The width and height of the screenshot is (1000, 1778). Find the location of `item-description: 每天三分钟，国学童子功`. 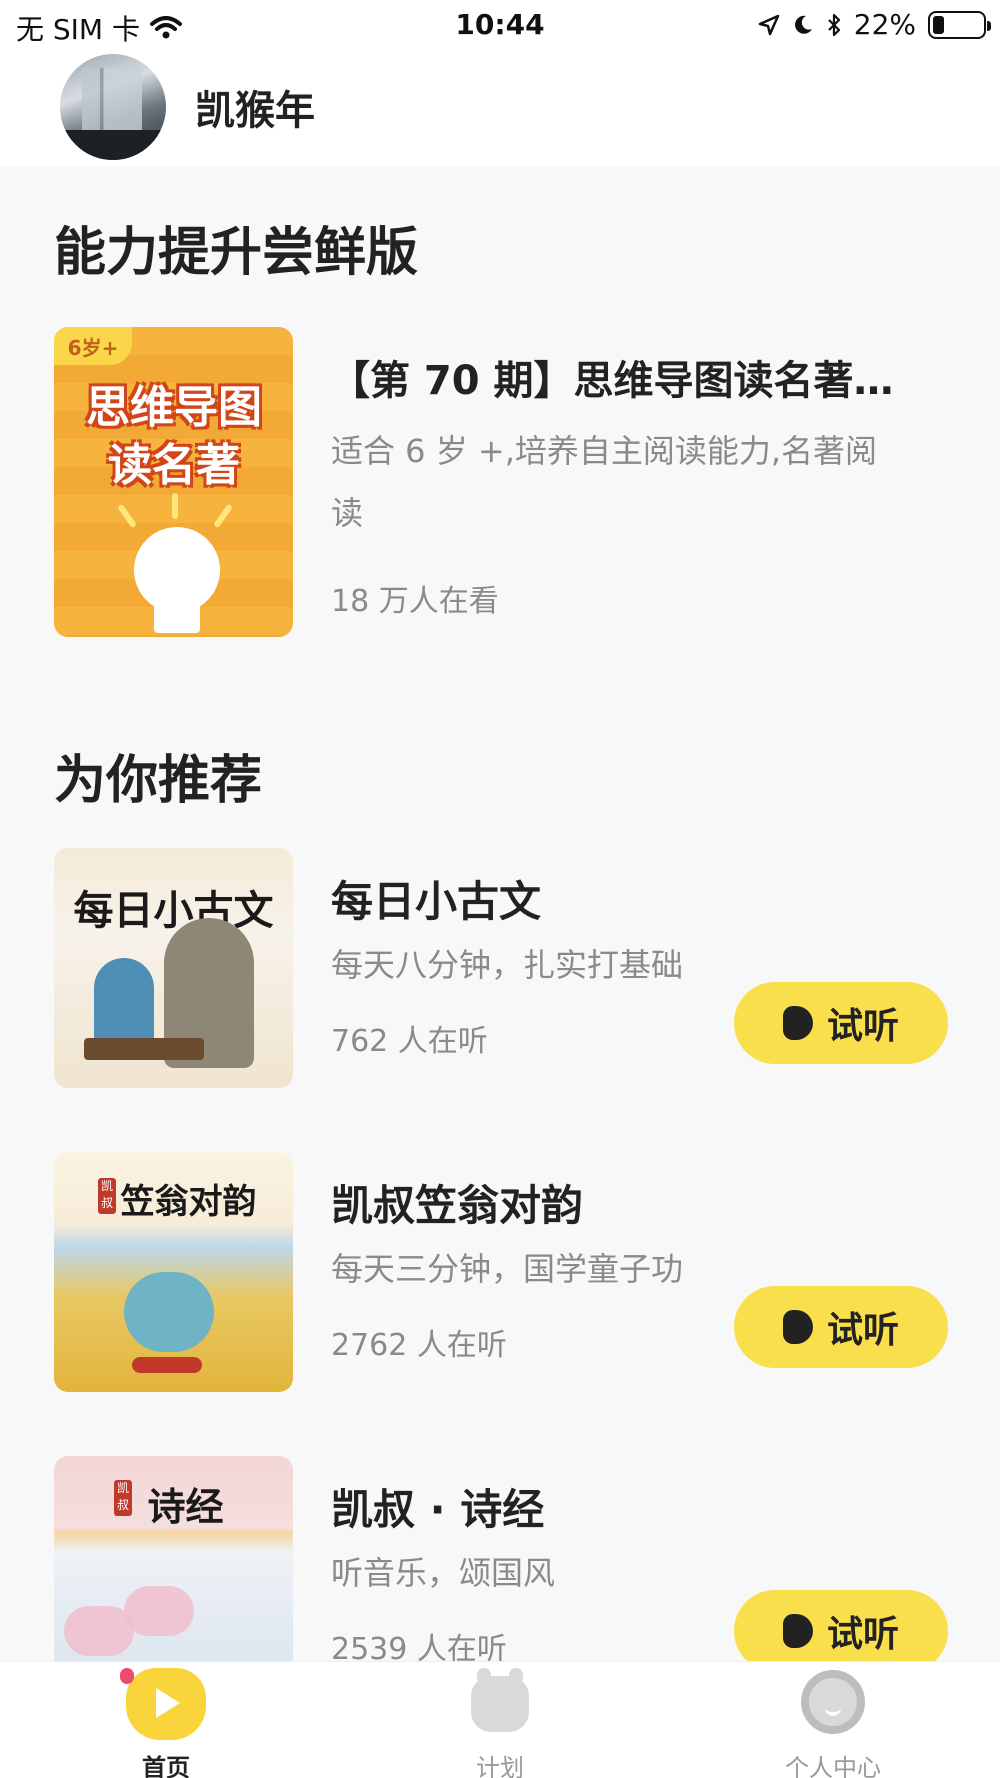

item-description: 每天三分钟，国学童子功 is located at coordinates (507, 1269).